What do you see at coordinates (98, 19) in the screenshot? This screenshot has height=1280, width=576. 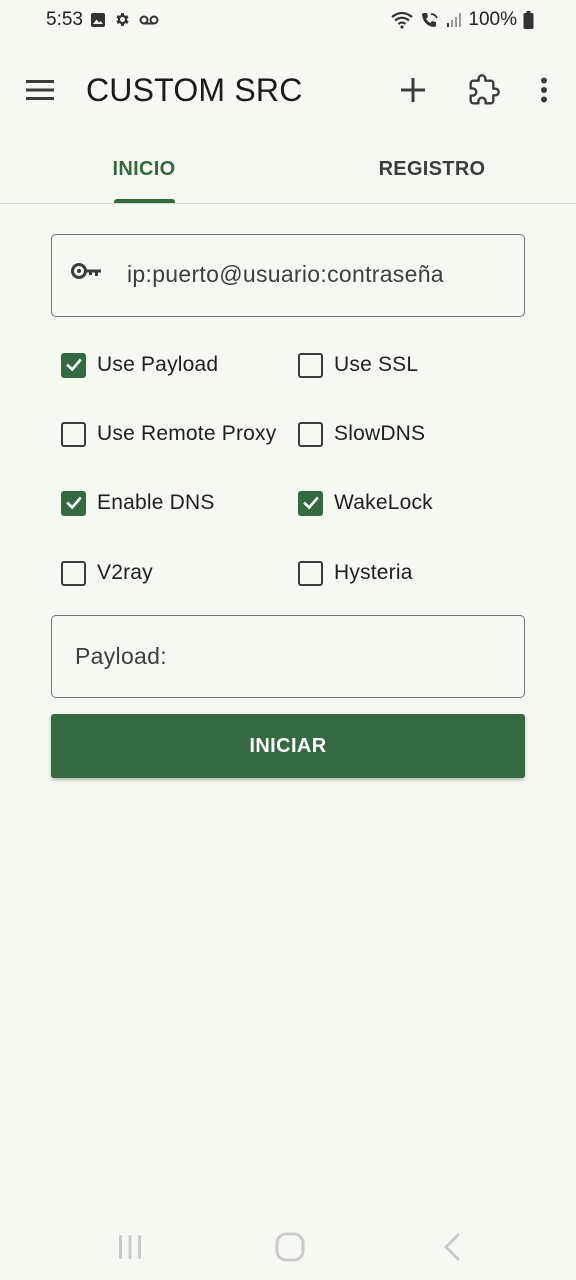 I see `image-icon` at bounding box center [98, 19].